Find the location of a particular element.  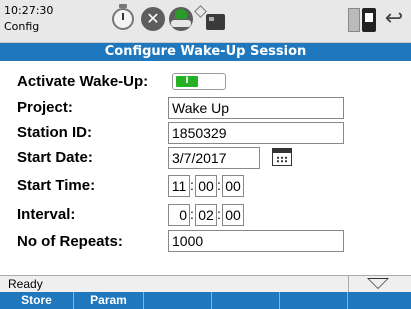

activate-wakeup-label: Activate Wake-Up: is located at coordinates (83, 81).